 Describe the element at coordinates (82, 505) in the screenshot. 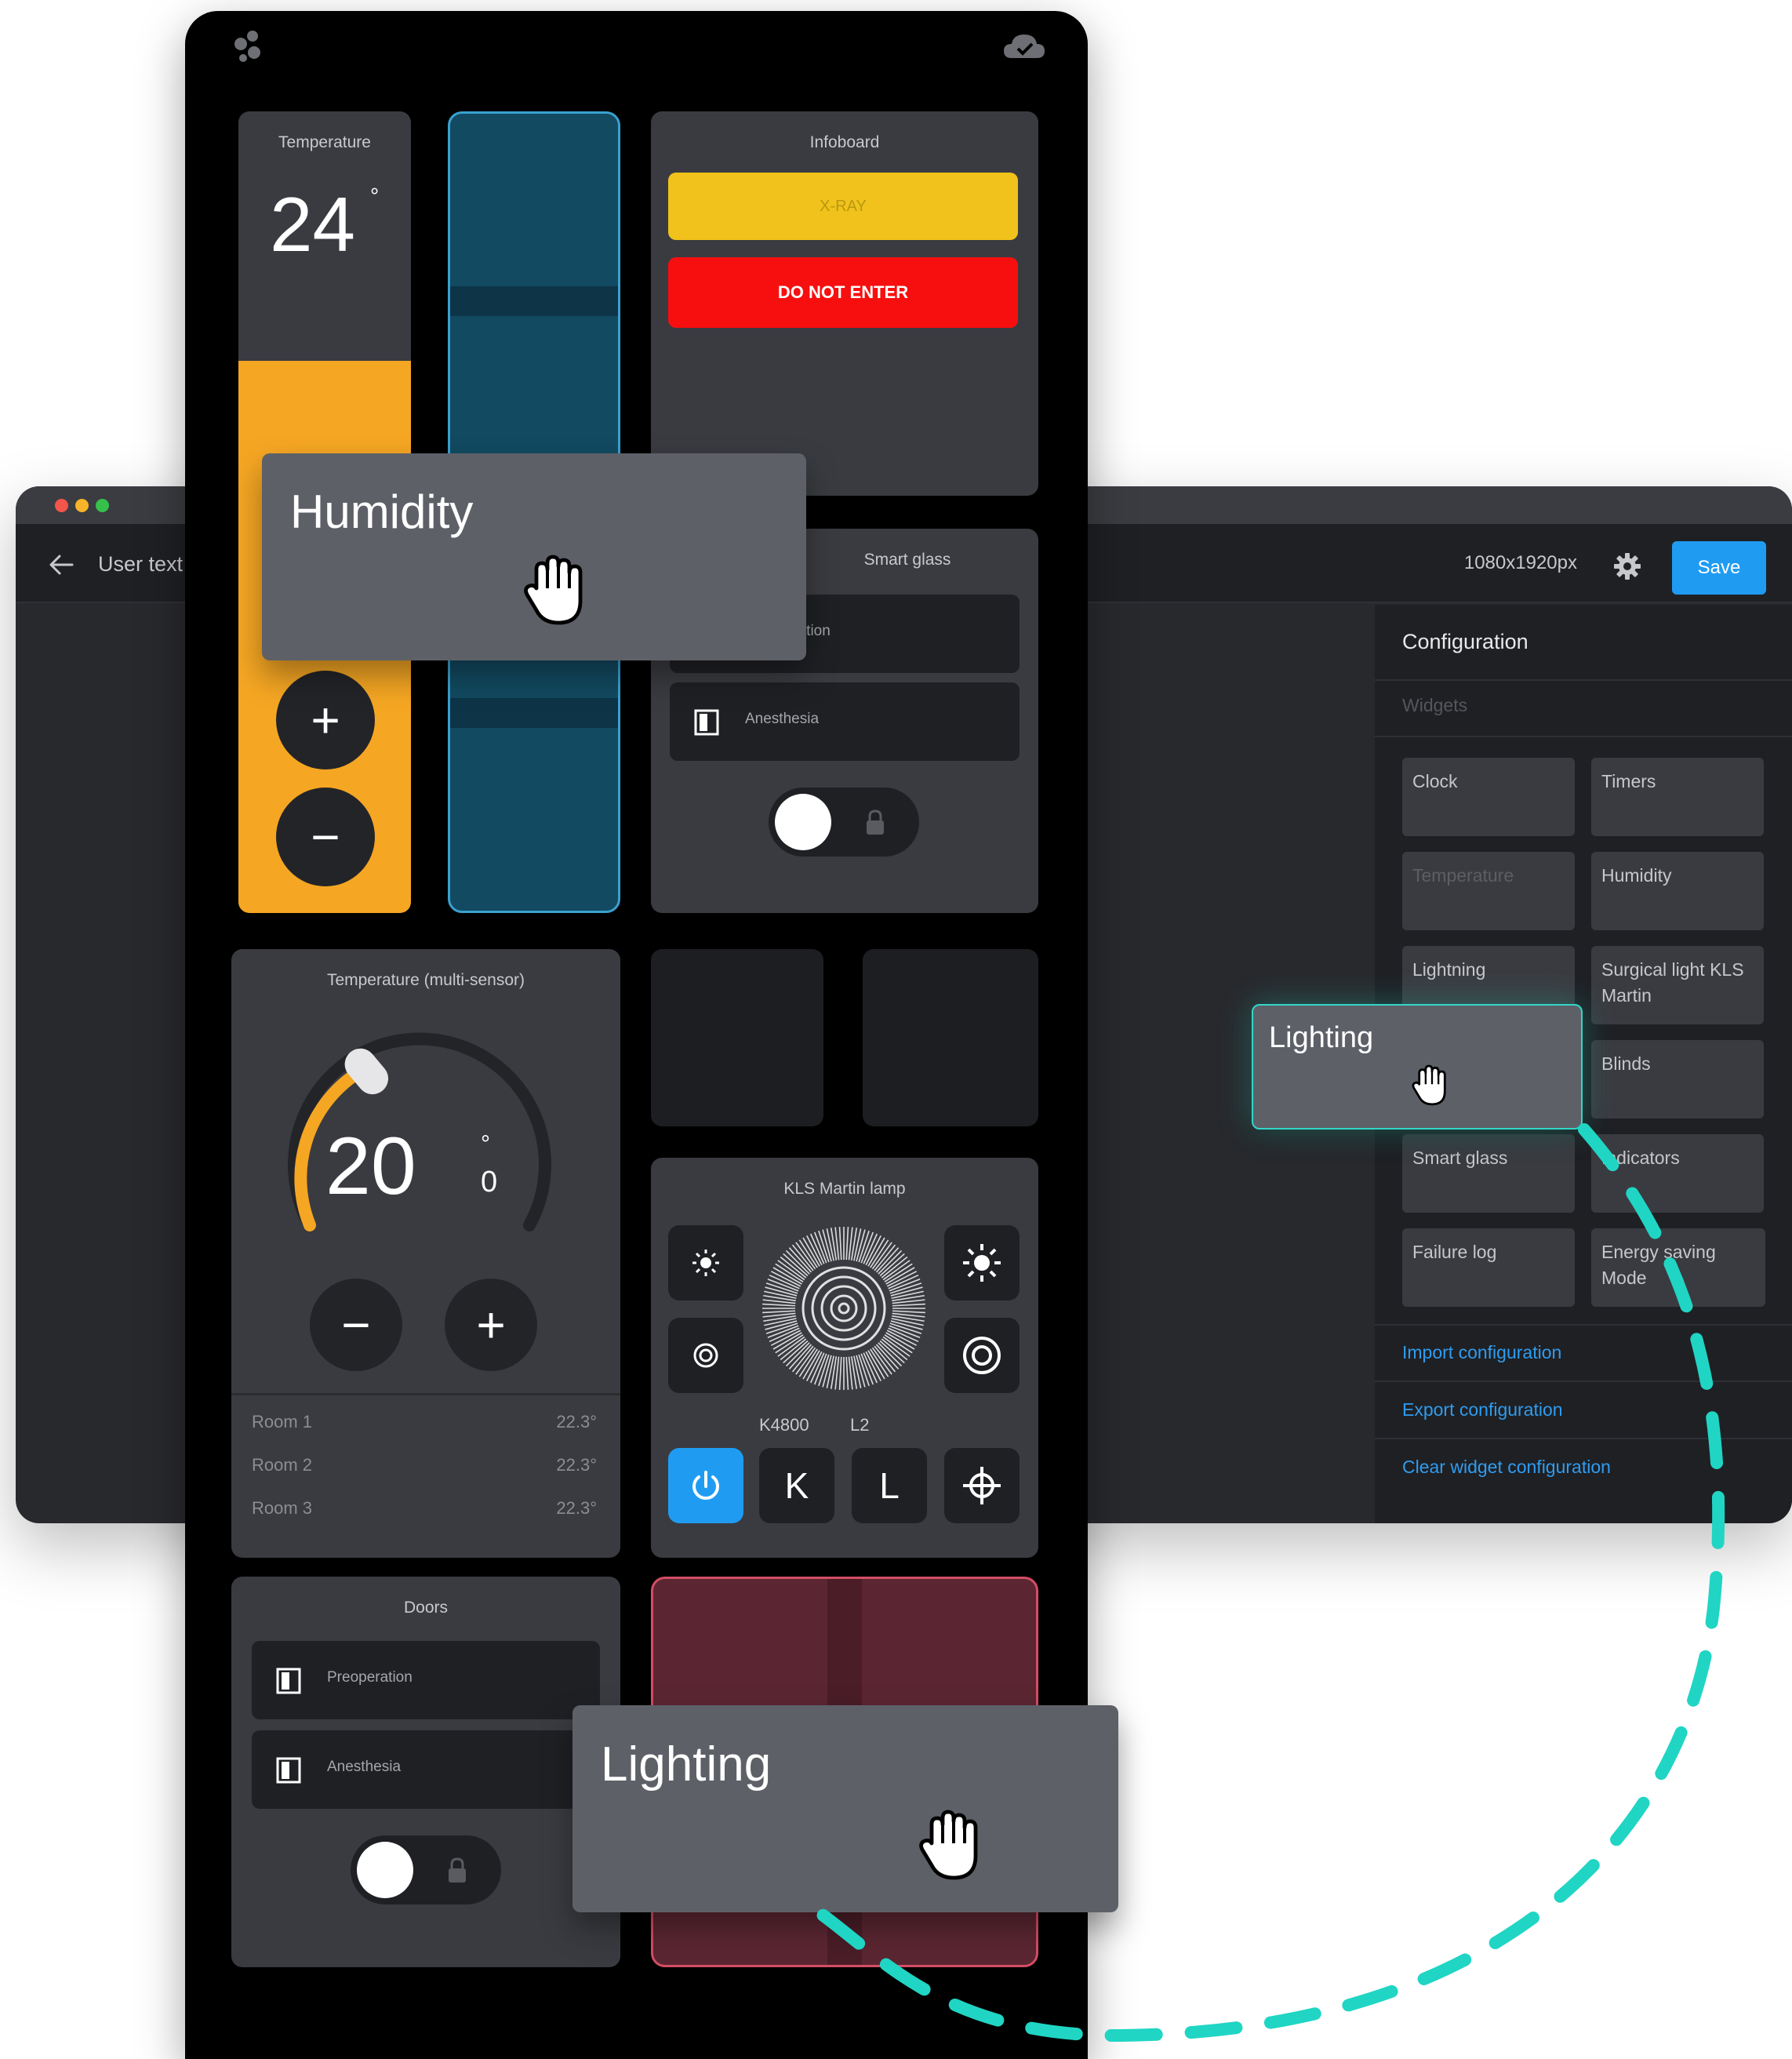

I see `minimize-window-button` at that location.